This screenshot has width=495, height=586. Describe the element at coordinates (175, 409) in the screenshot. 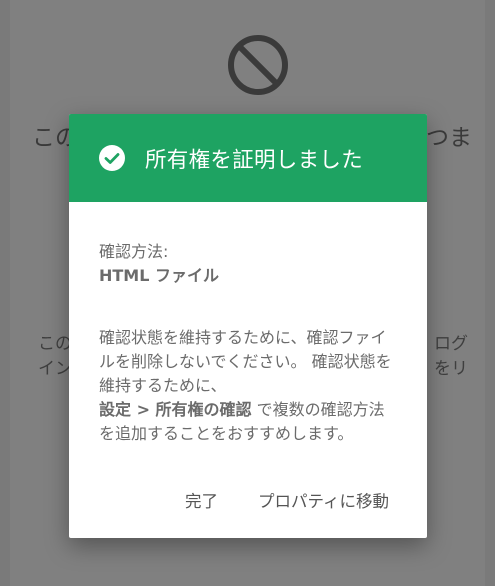

I see `settings-path-text: 設定 > 所有権の確認` at that location.